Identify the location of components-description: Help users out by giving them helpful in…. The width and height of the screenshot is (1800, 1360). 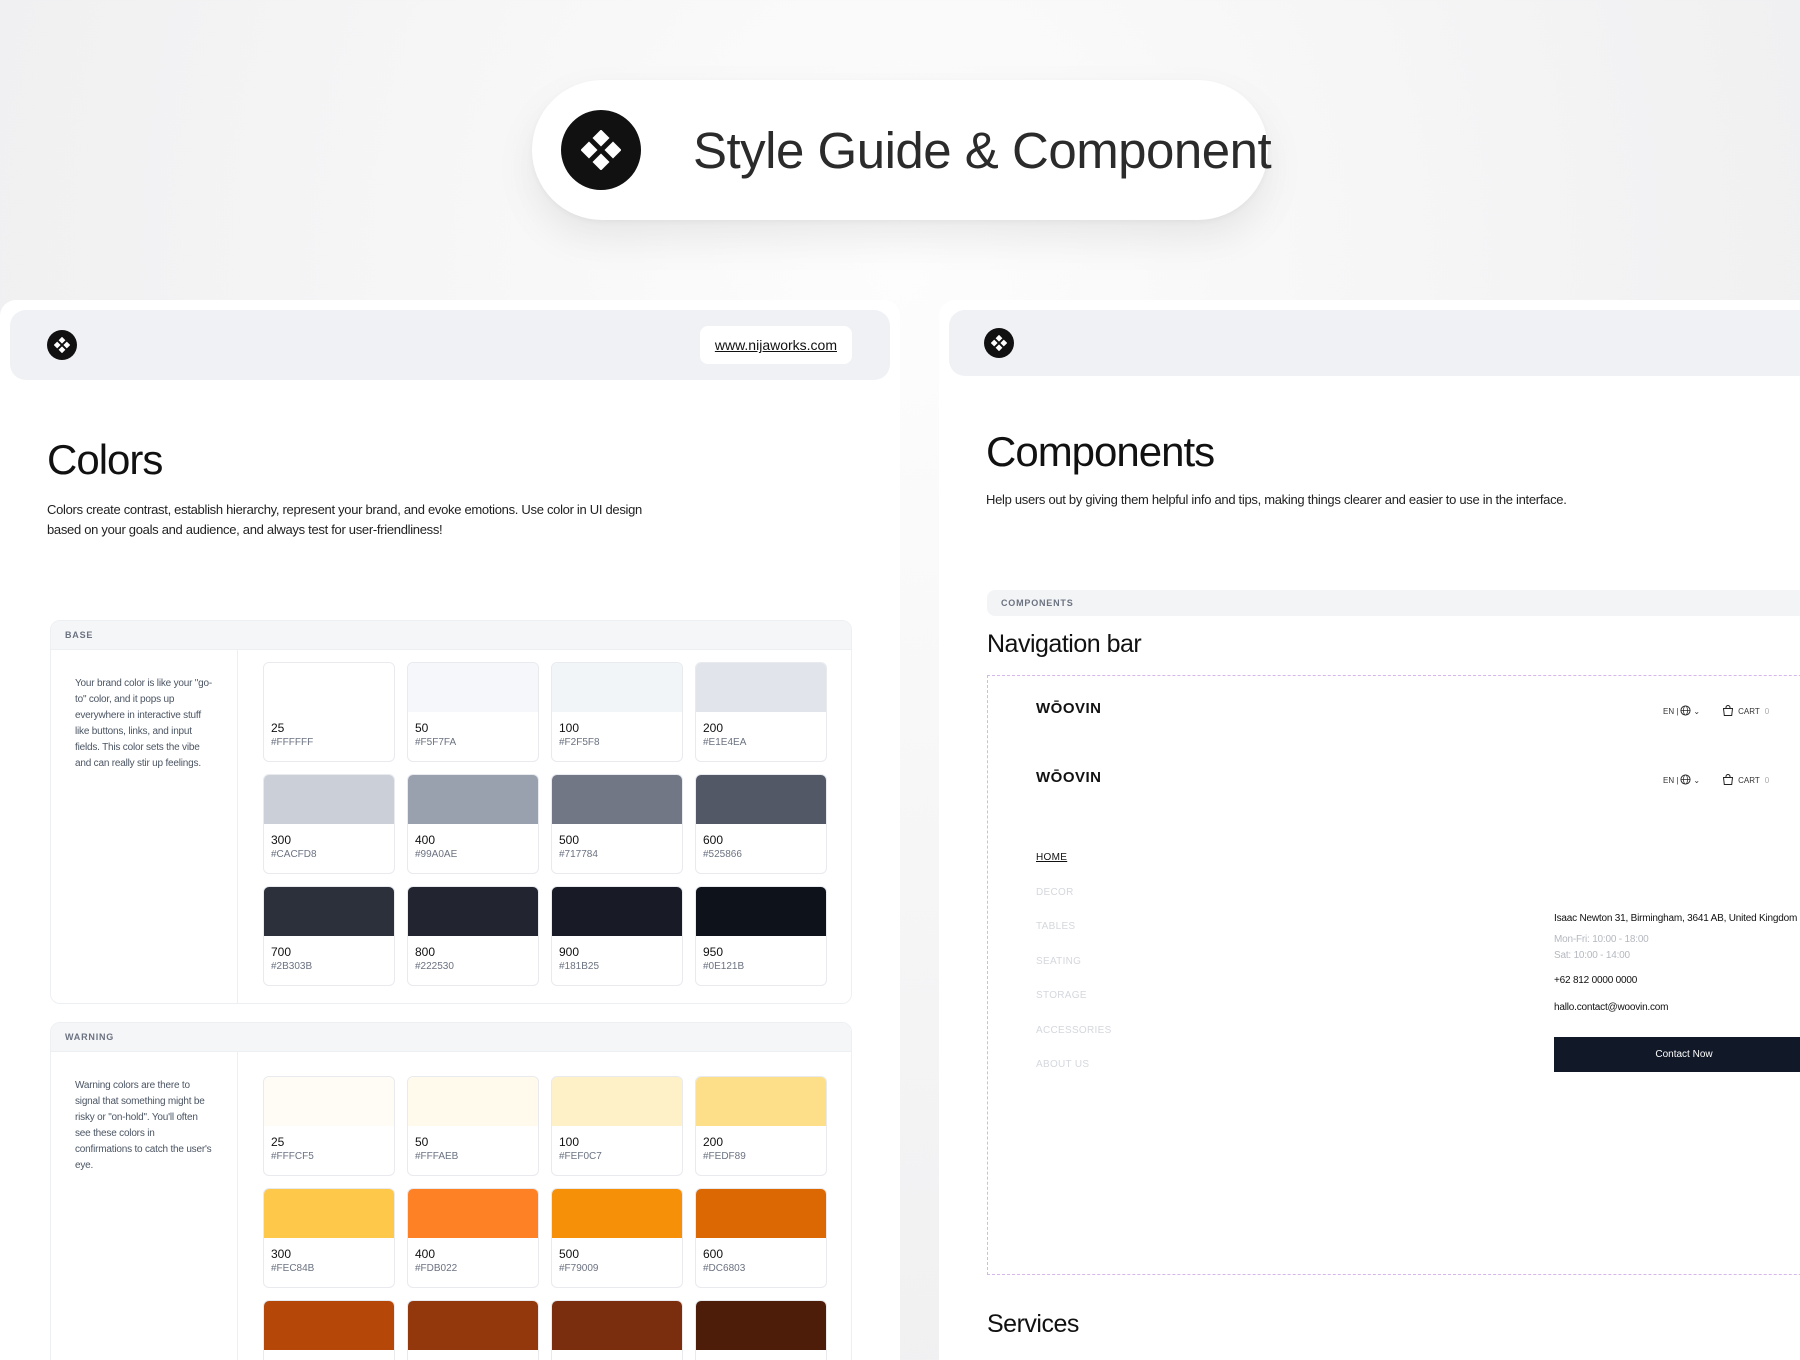
(1276, 499).